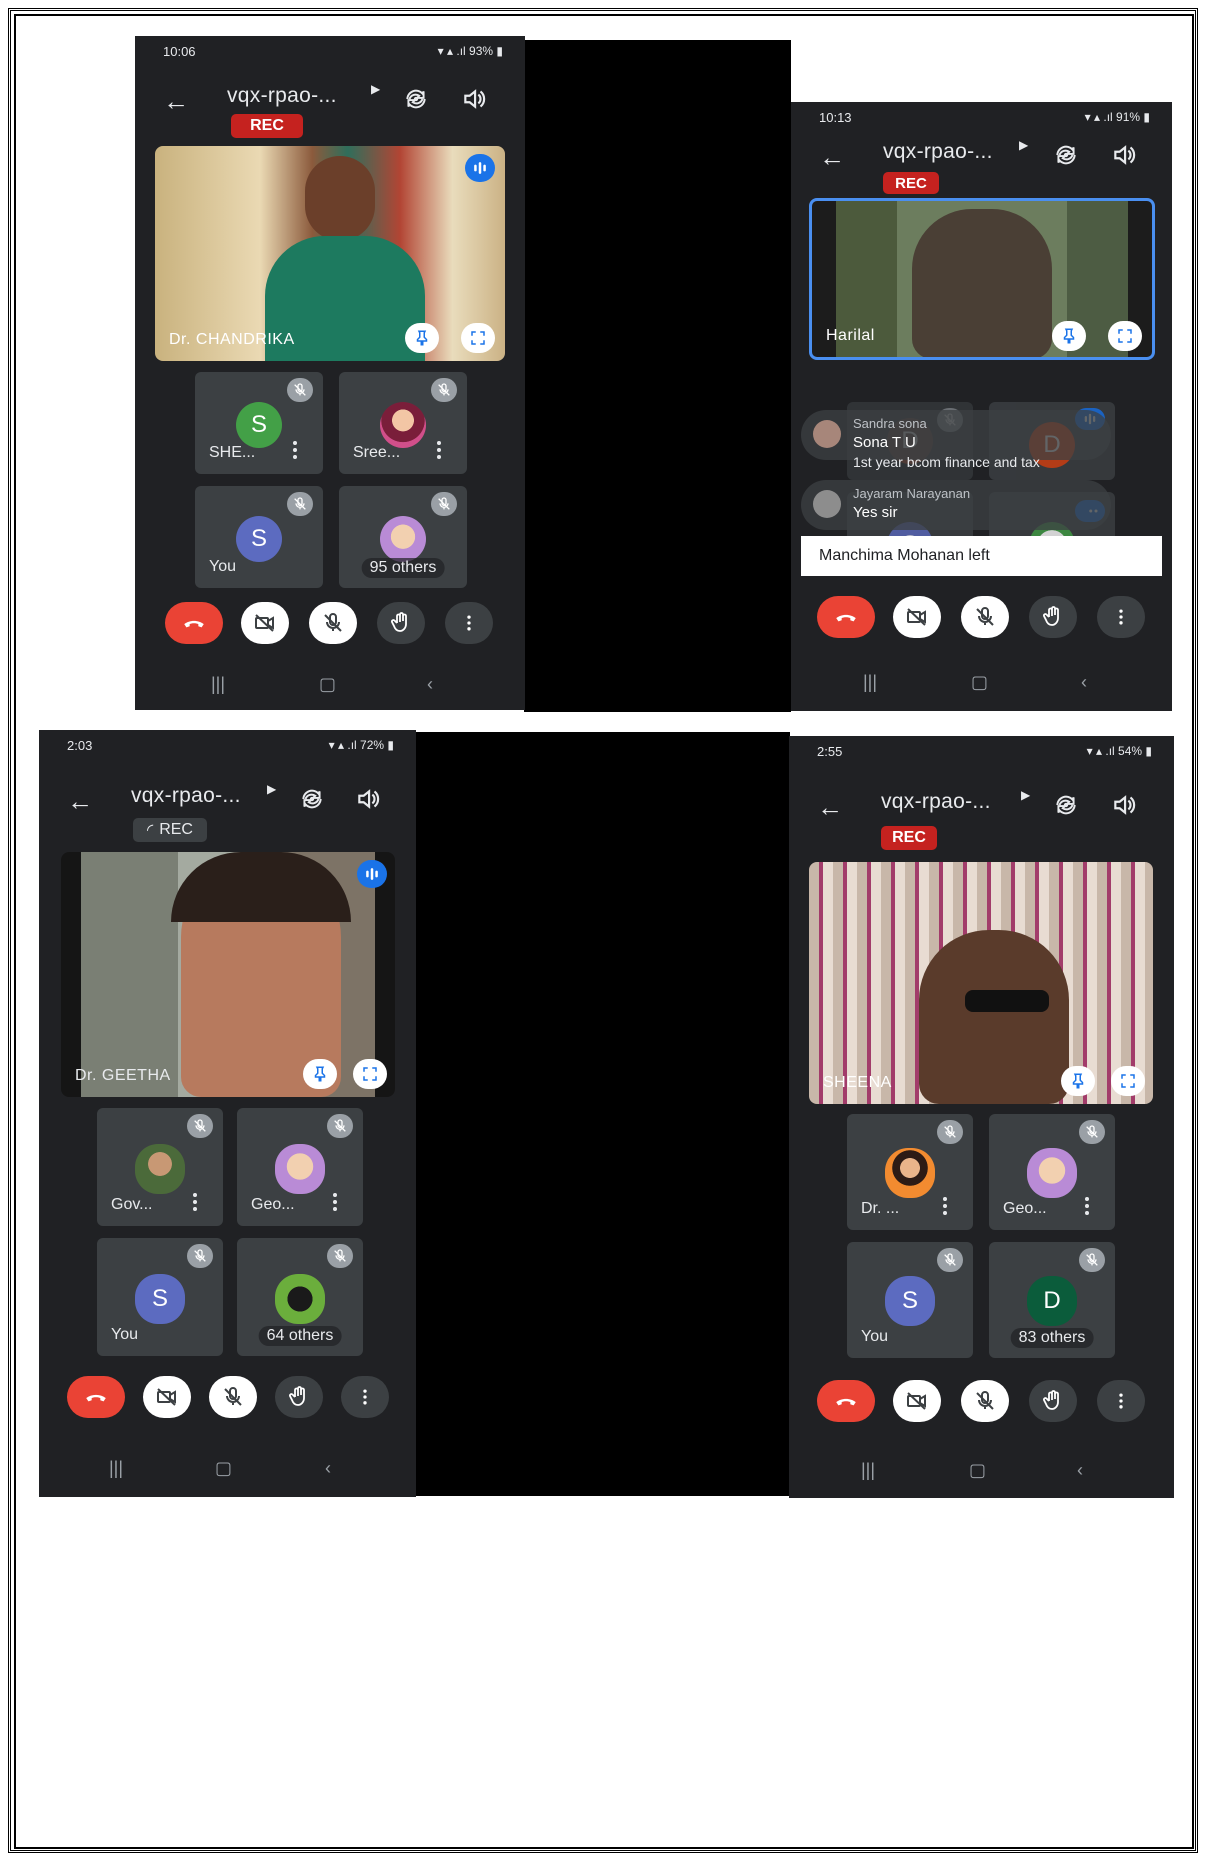  Describe the element at coordinates (827, 434) in the screenshot. I see `chat-avatar` at that location.